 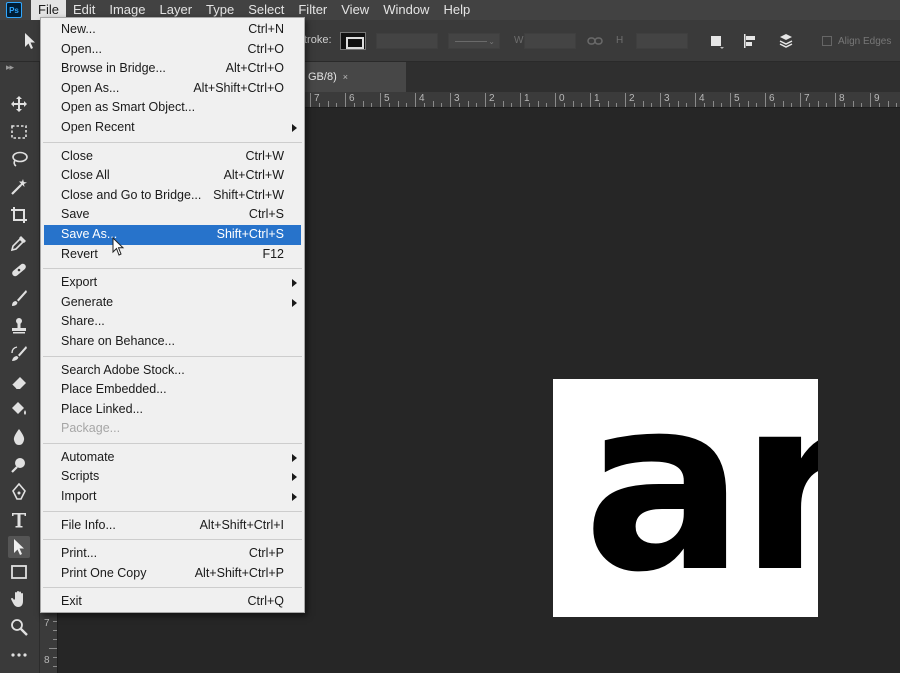 I want to click on brush-icon, so click(x=19, y=298).